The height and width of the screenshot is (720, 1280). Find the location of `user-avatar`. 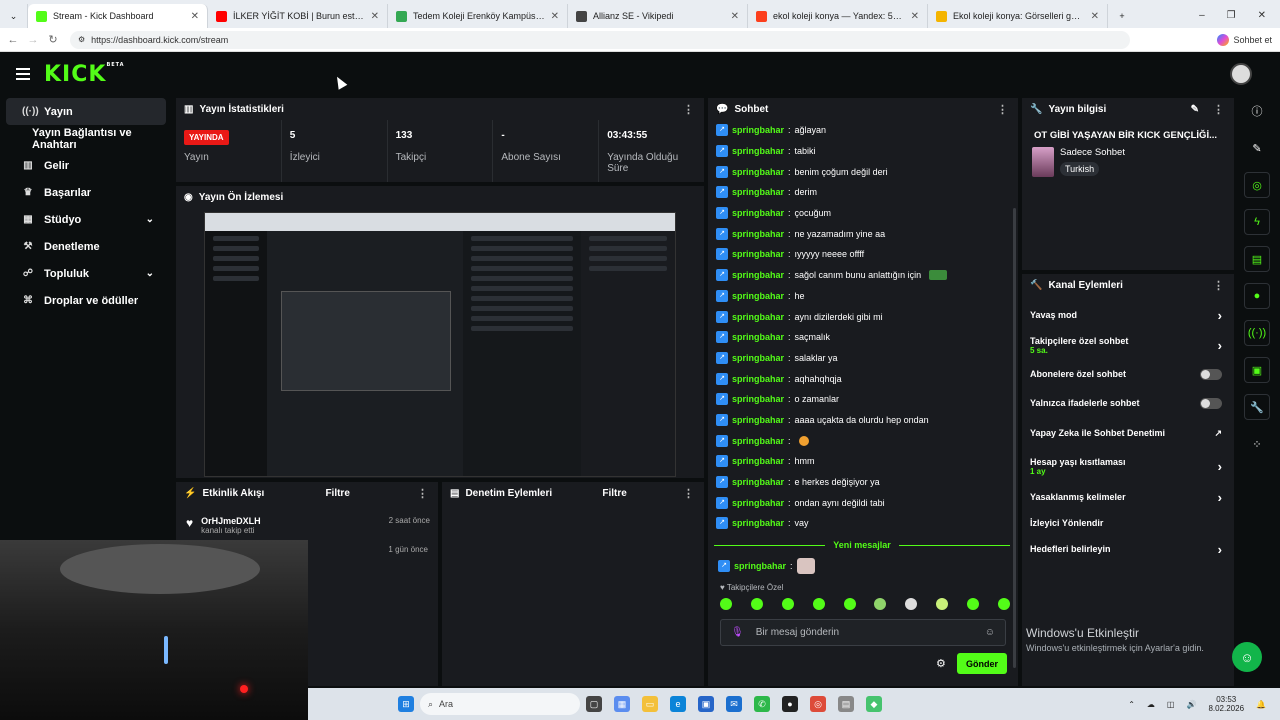

user-avatar is located at coordinates (1241, 74).